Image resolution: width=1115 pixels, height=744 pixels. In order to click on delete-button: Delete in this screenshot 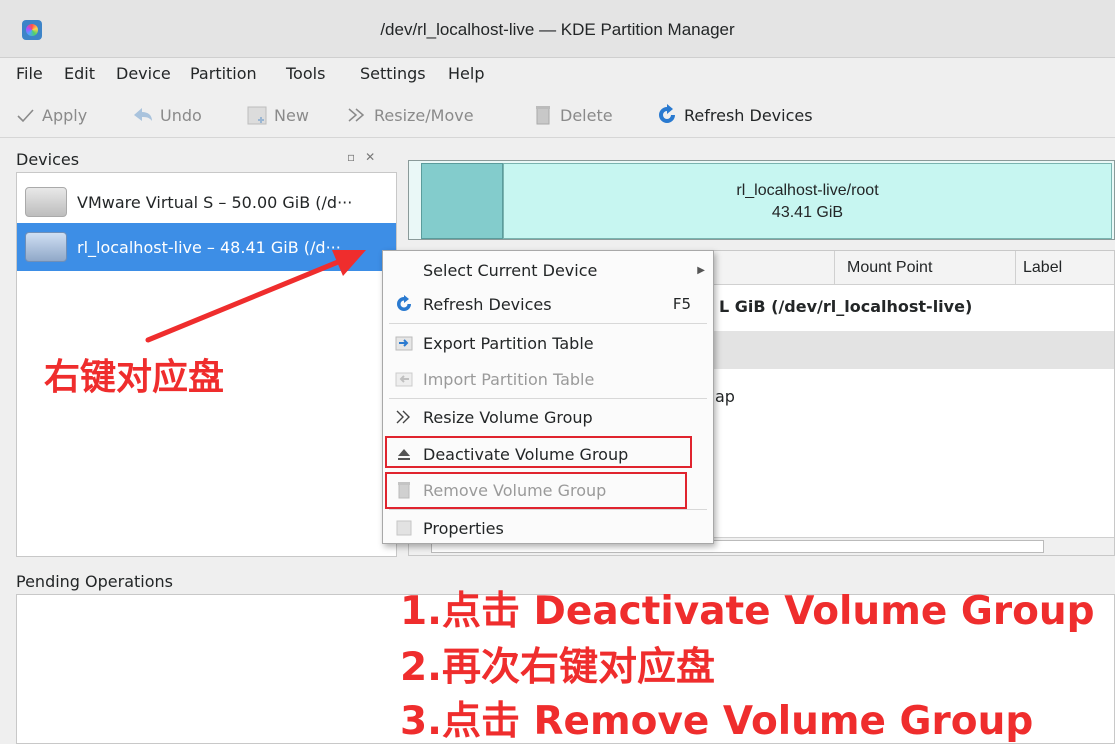, I will do `click(572, 115)`.